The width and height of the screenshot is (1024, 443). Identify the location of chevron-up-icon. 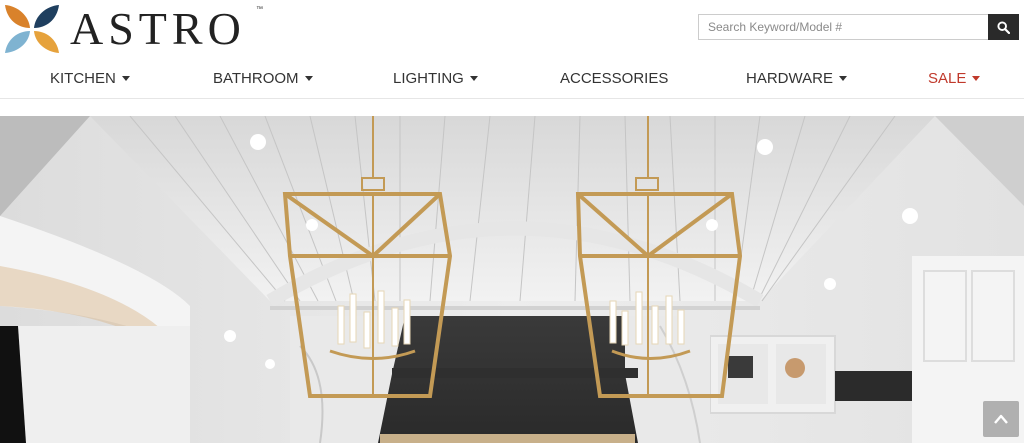
(1001, 419).